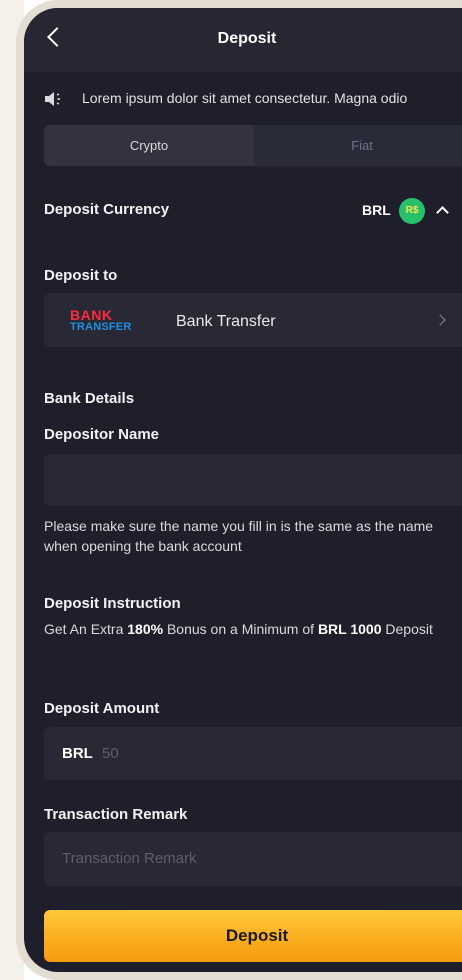 The image size is (462, 980). I want to click on chevron-right-icon, so click(440, 320).